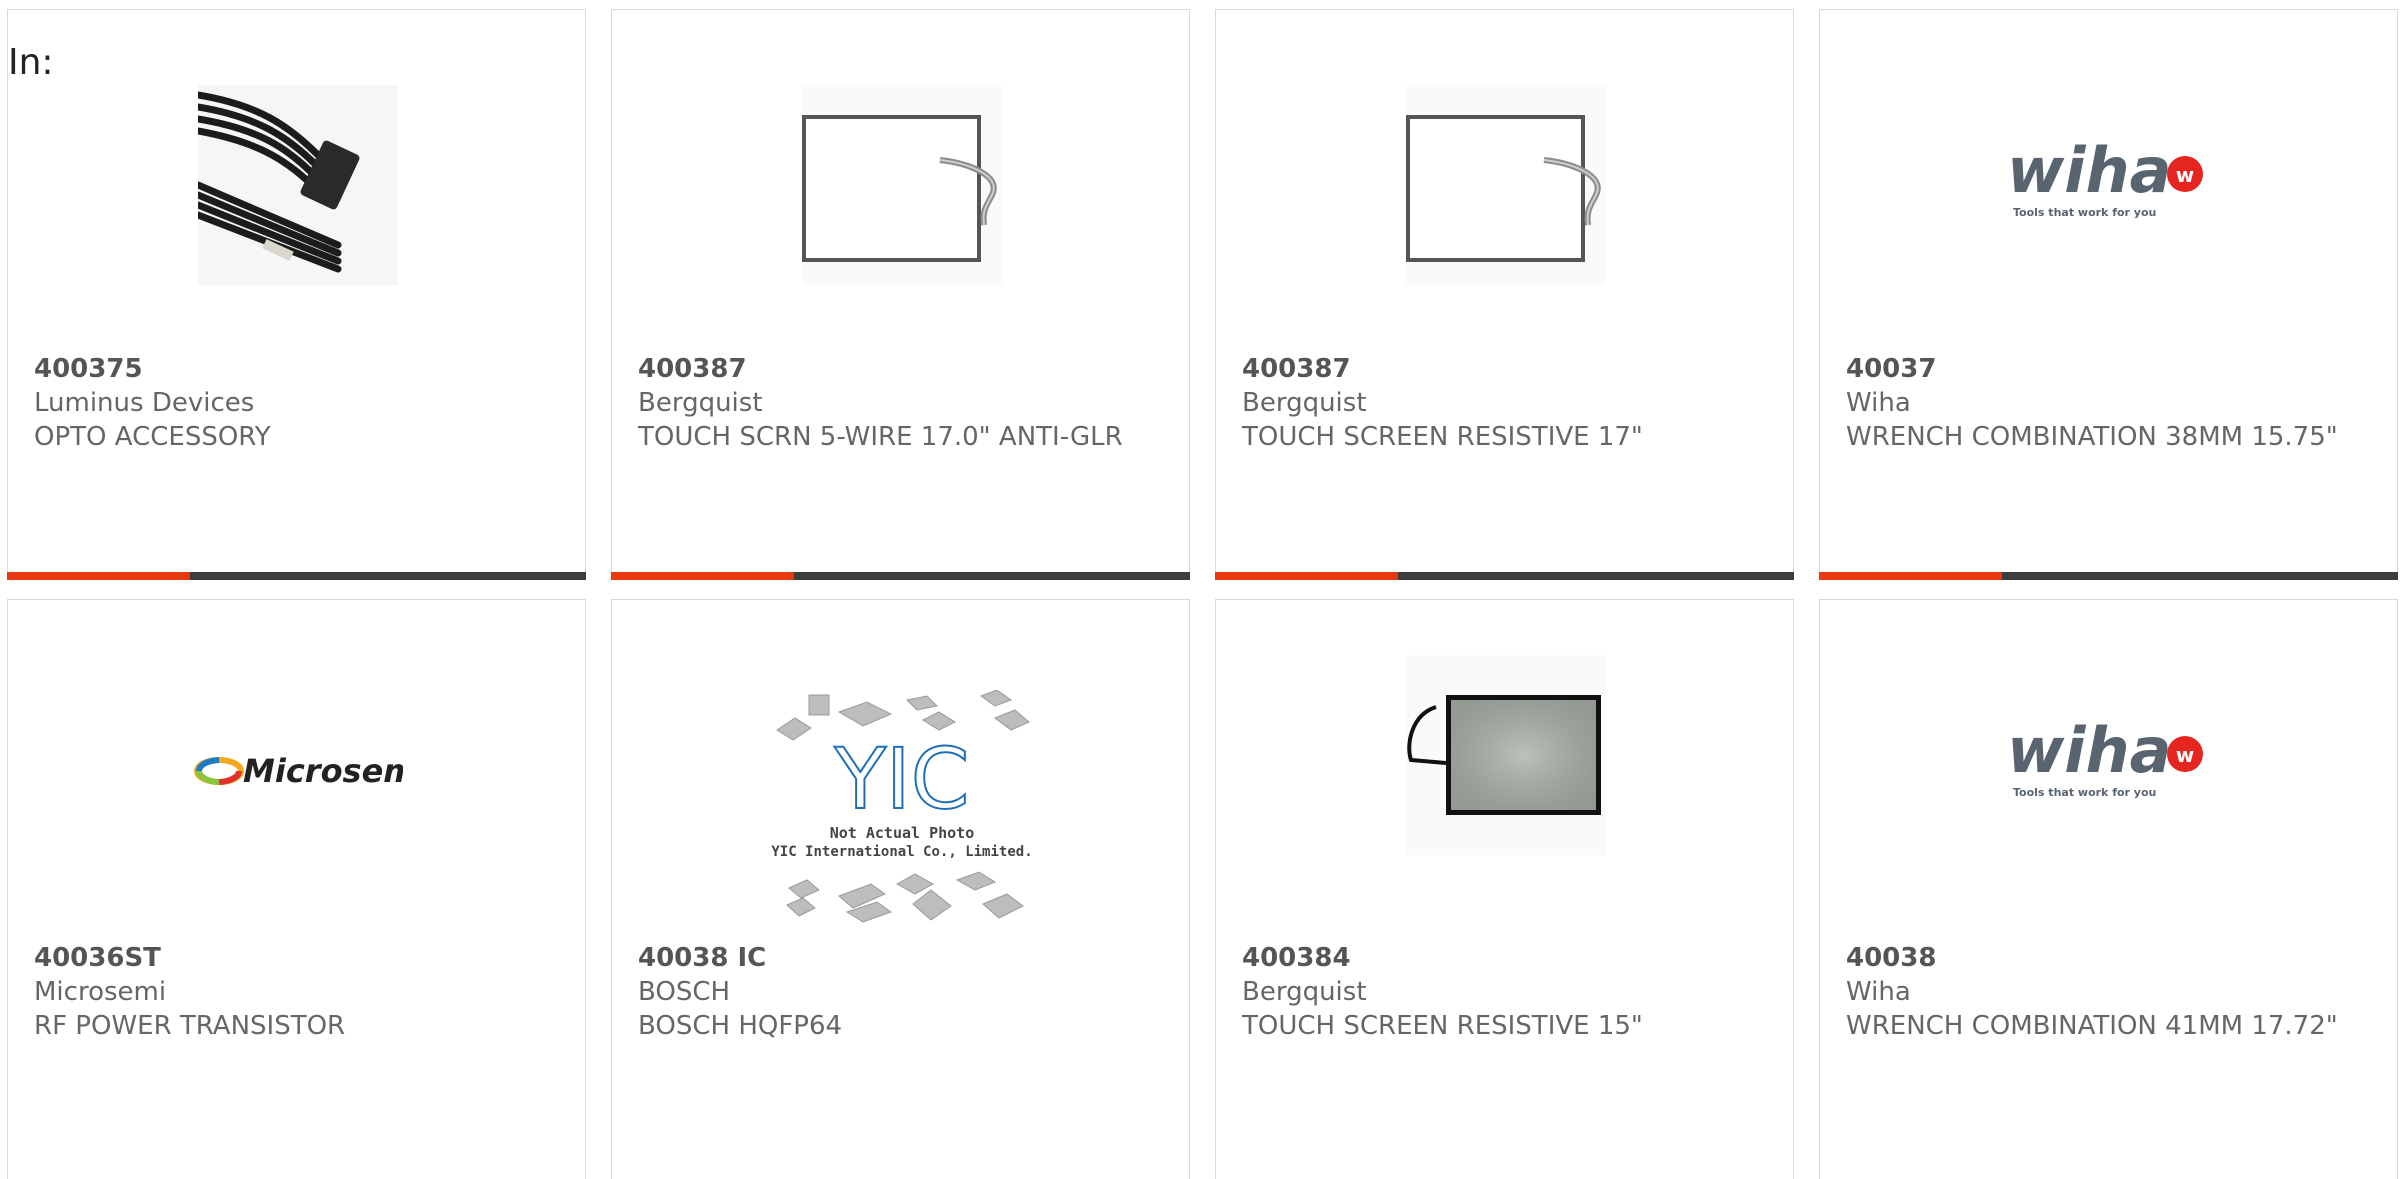 This screenshot has height=1179, width=2400. Describe the element at coordinates (1442, 437) in the screenshot. I see `product-description: TOUCH SCREEN RESISTIVE 17"` at that location.